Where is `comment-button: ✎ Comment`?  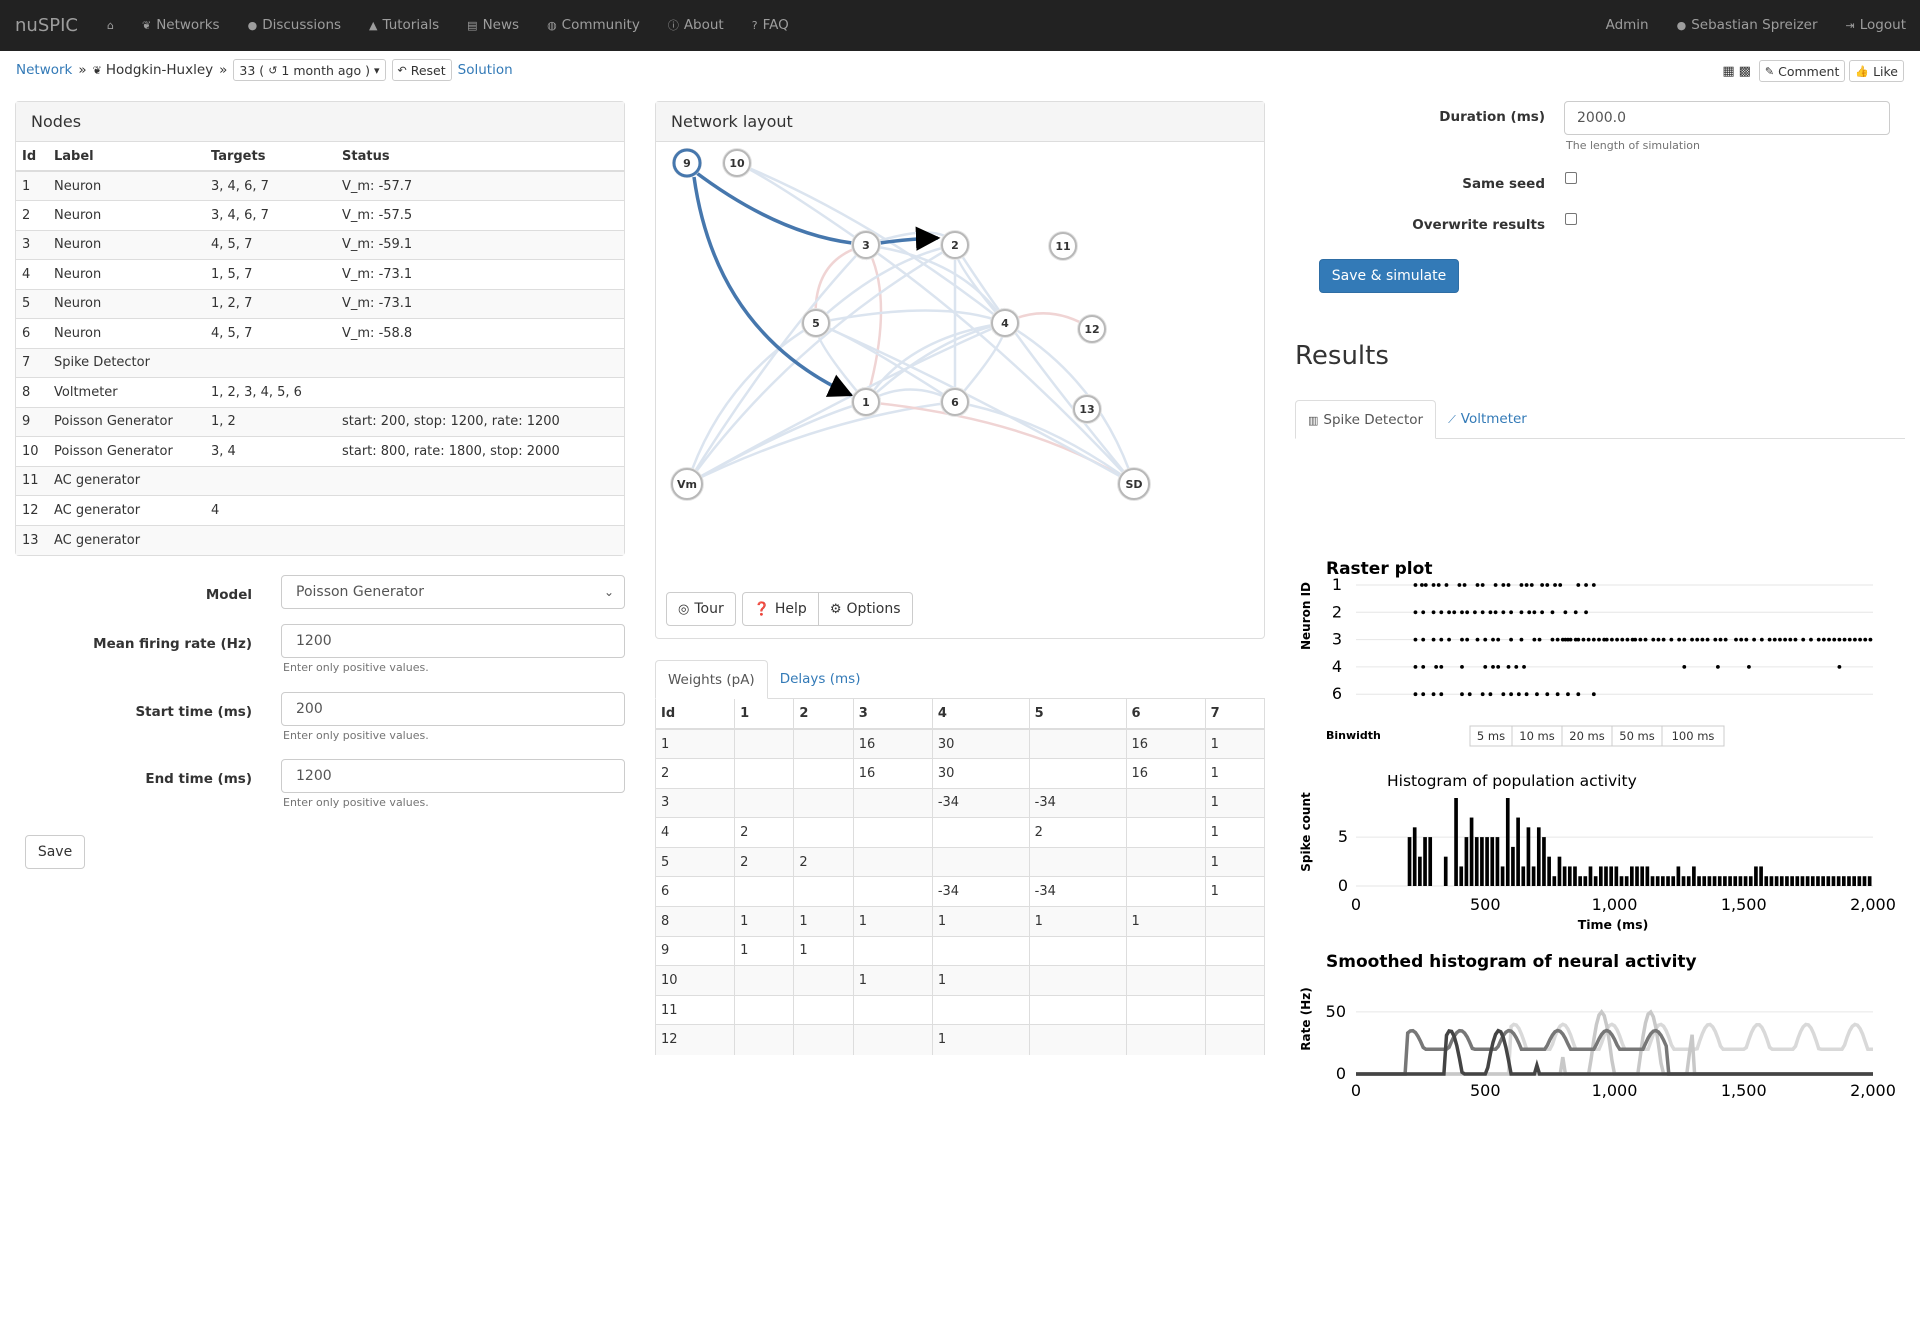 comment-button: ✎ Comment is located at coordinates (1802, 71).